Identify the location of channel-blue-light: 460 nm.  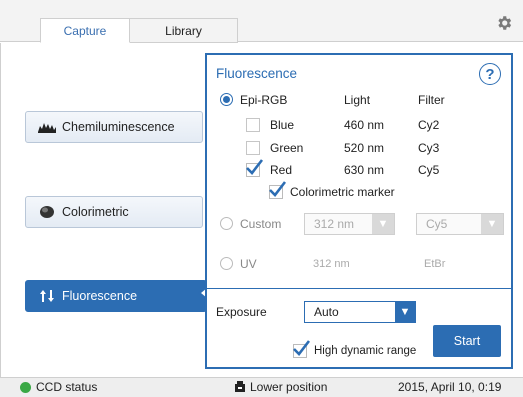
(364, 125).